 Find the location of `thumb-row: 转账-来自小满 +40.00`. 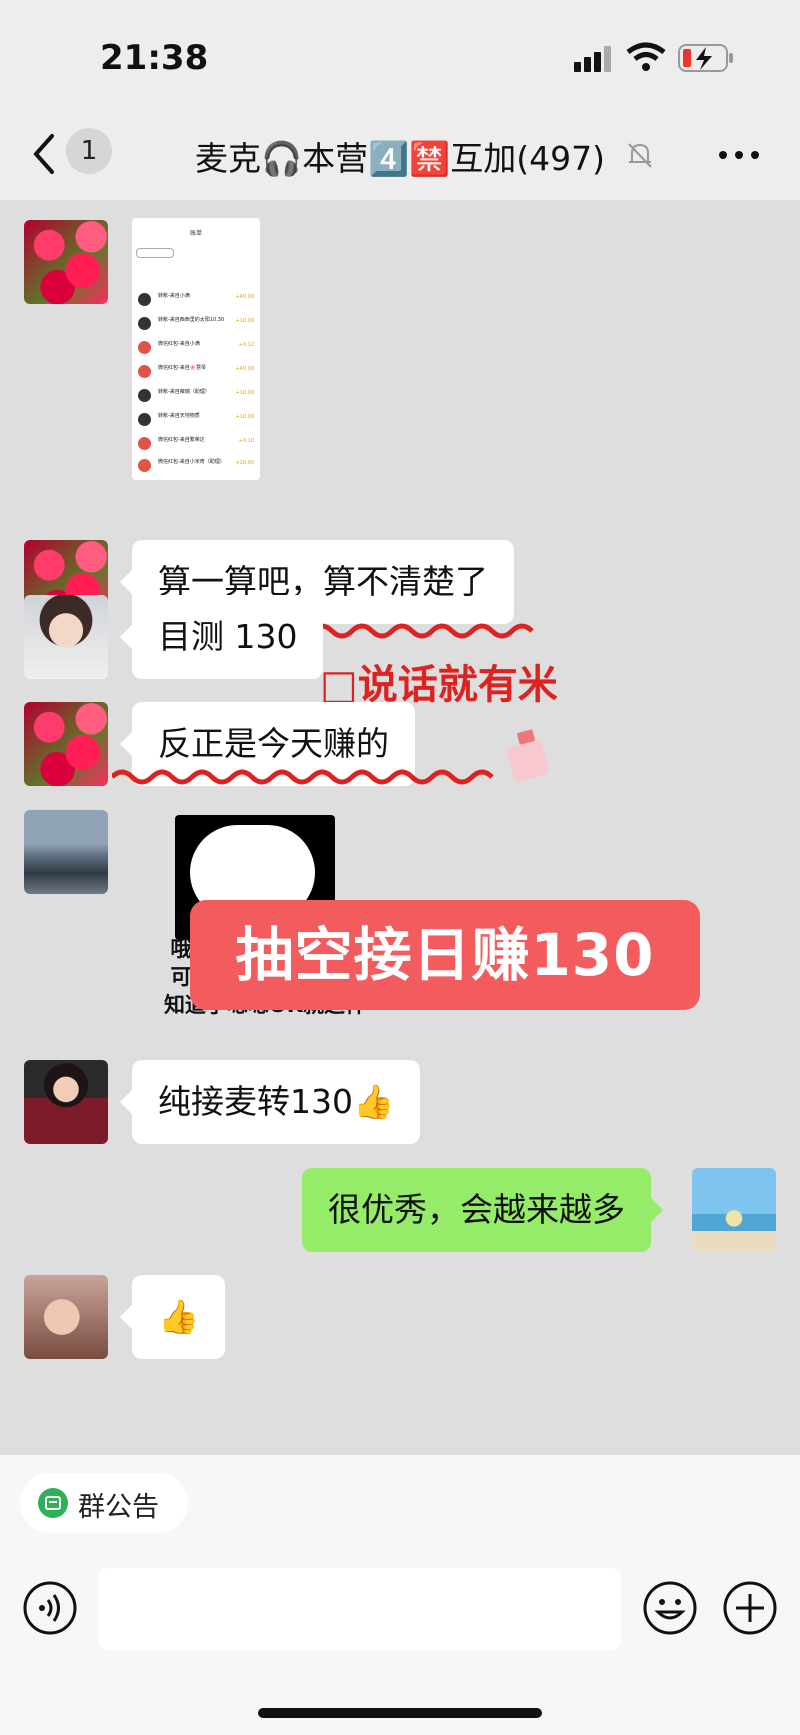

thumb-row: 转账-来自小满 +40.00 is located at coordinates (196, 299).